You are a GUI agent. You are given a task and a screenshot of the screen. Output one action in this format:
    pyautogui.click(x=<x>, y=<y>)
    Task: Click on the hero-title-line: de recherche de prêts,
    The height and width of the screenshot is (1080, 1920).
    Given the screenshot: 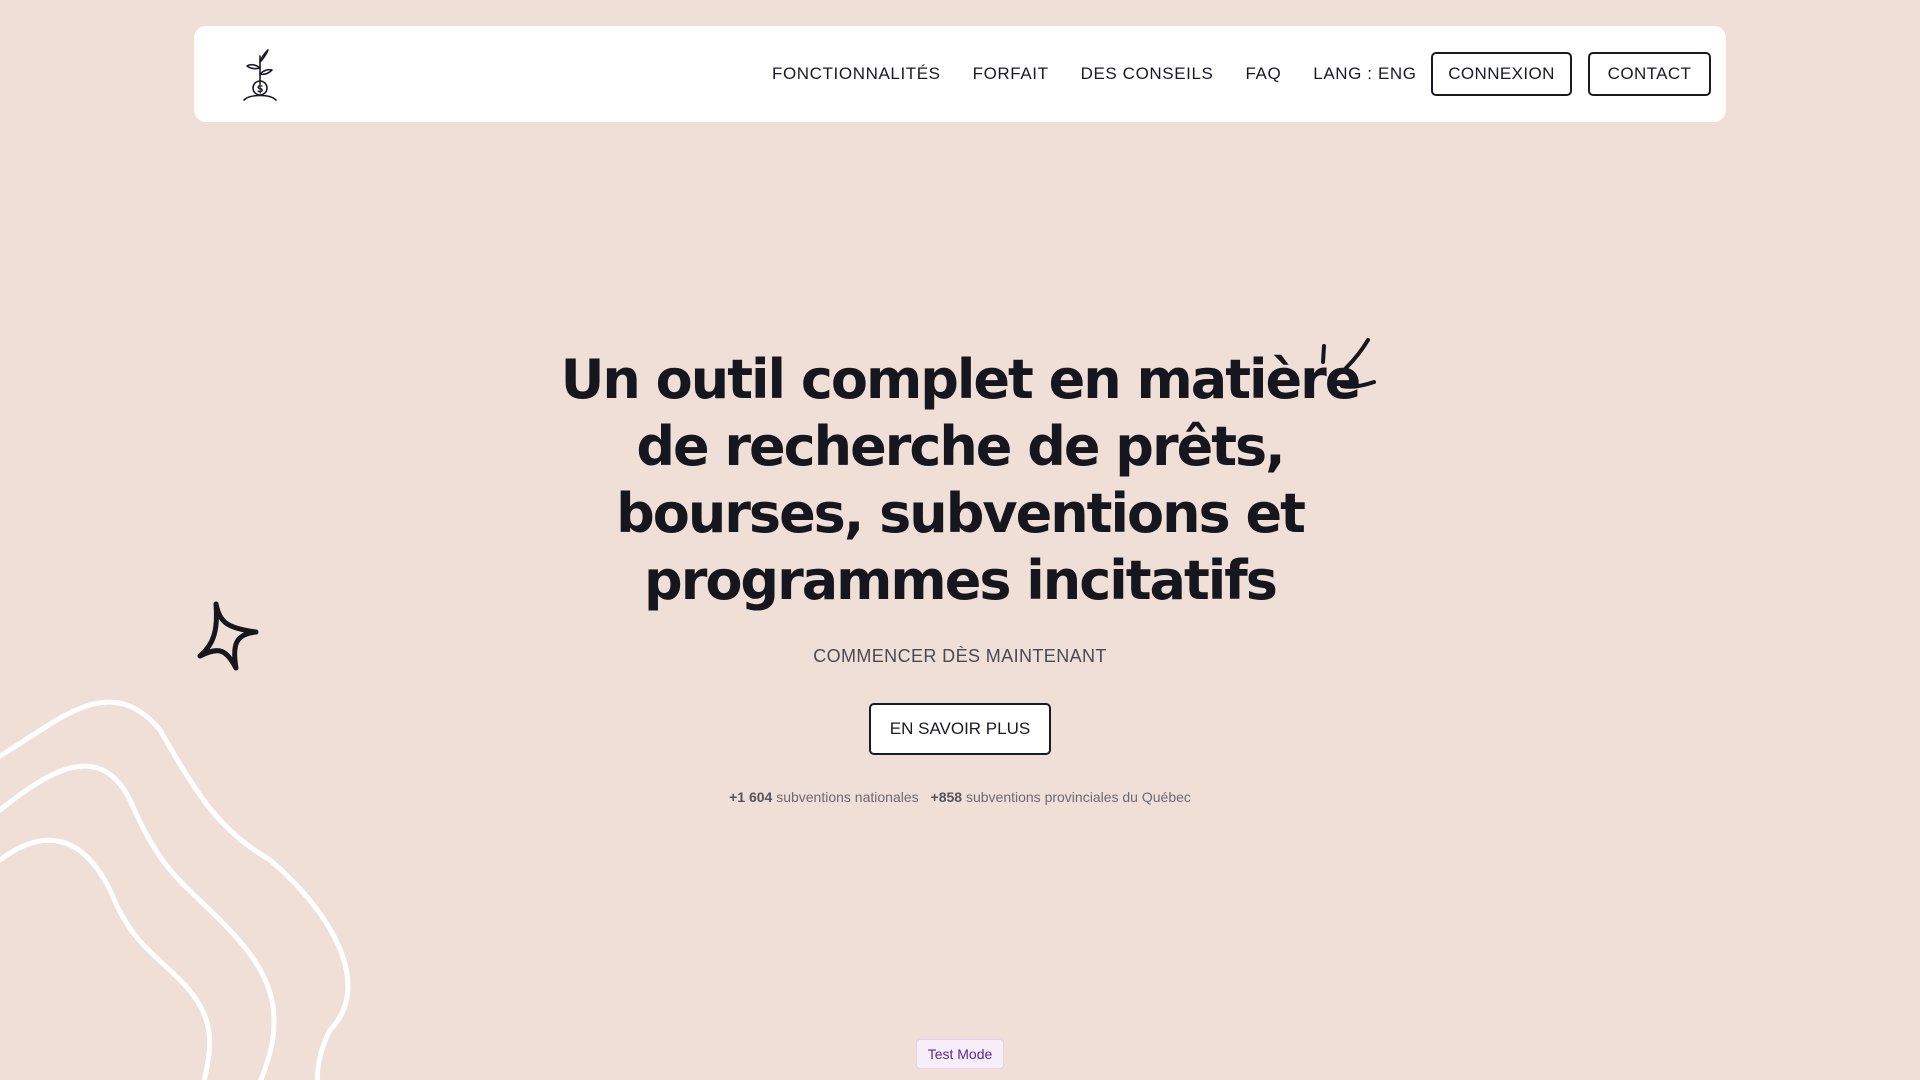 What is the action you would take?
    pyautogui.click(x=960, y=446)
    